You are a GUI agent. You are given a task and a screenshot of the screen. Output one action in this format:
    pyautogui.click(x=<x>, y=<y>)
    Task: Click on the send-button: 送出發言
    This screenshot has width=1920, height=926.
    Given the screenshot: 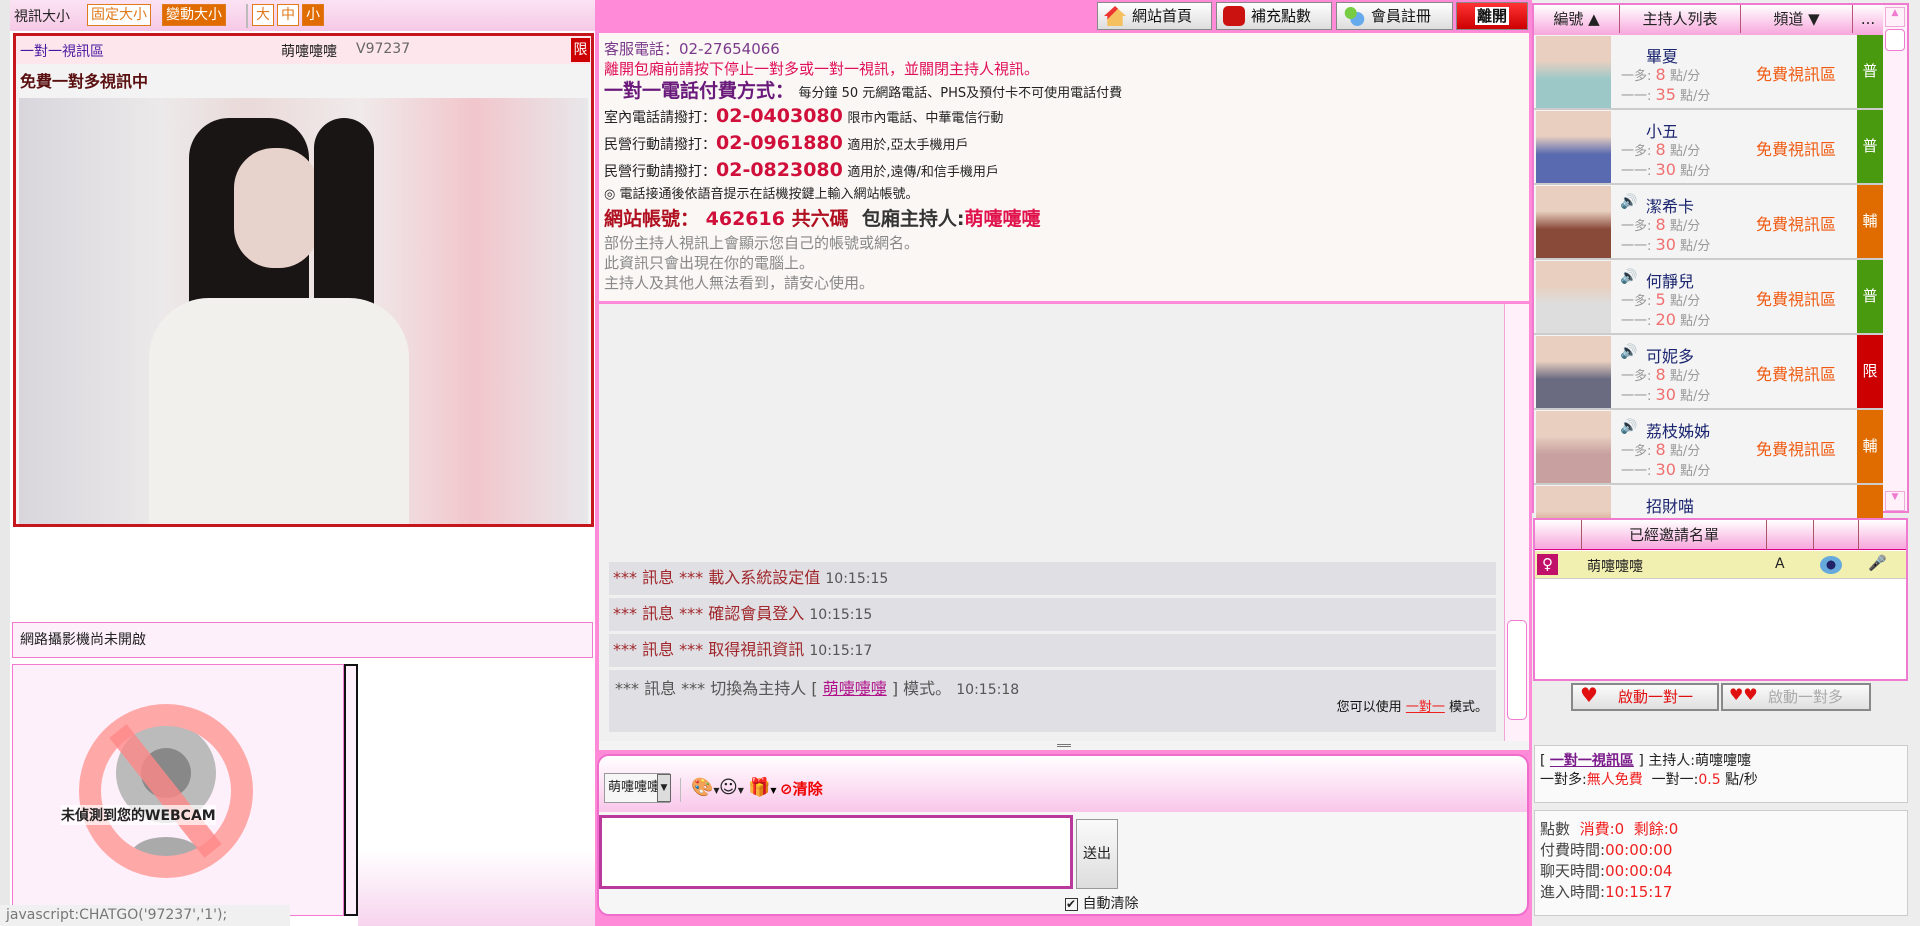 What is the action you would take?
    pyautogui.click(x=1097, y=854)
    